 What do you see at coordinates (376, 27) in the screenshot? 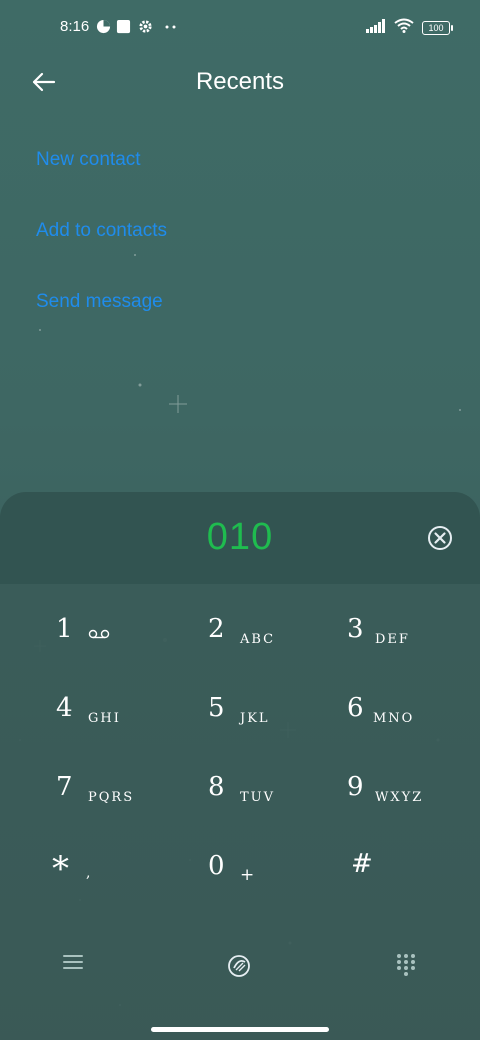
I see `signal-icon` at bounding box center [376, 27].